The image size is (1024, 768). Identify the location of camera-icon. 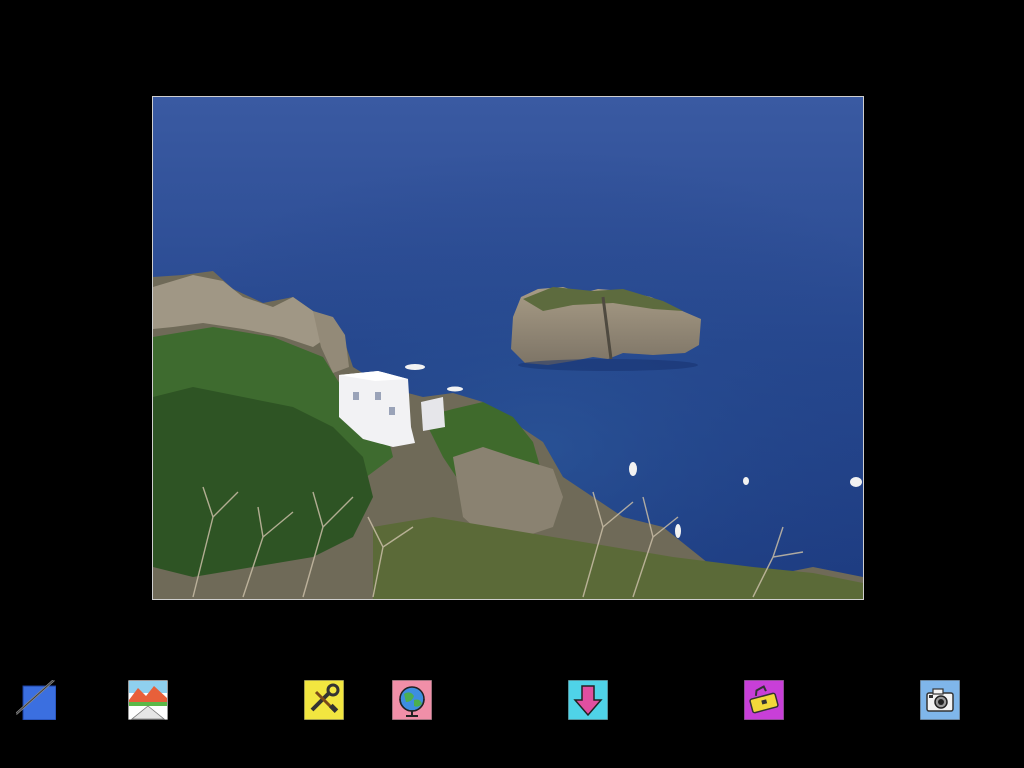
(940, 700).